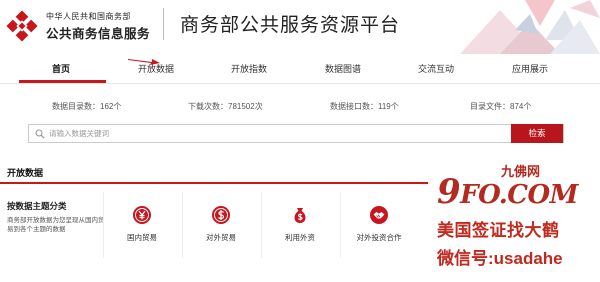 Image resolution: width=600 pixels, height=282 pixels. I want to click on search-bar: 检索, so click(296, 133).